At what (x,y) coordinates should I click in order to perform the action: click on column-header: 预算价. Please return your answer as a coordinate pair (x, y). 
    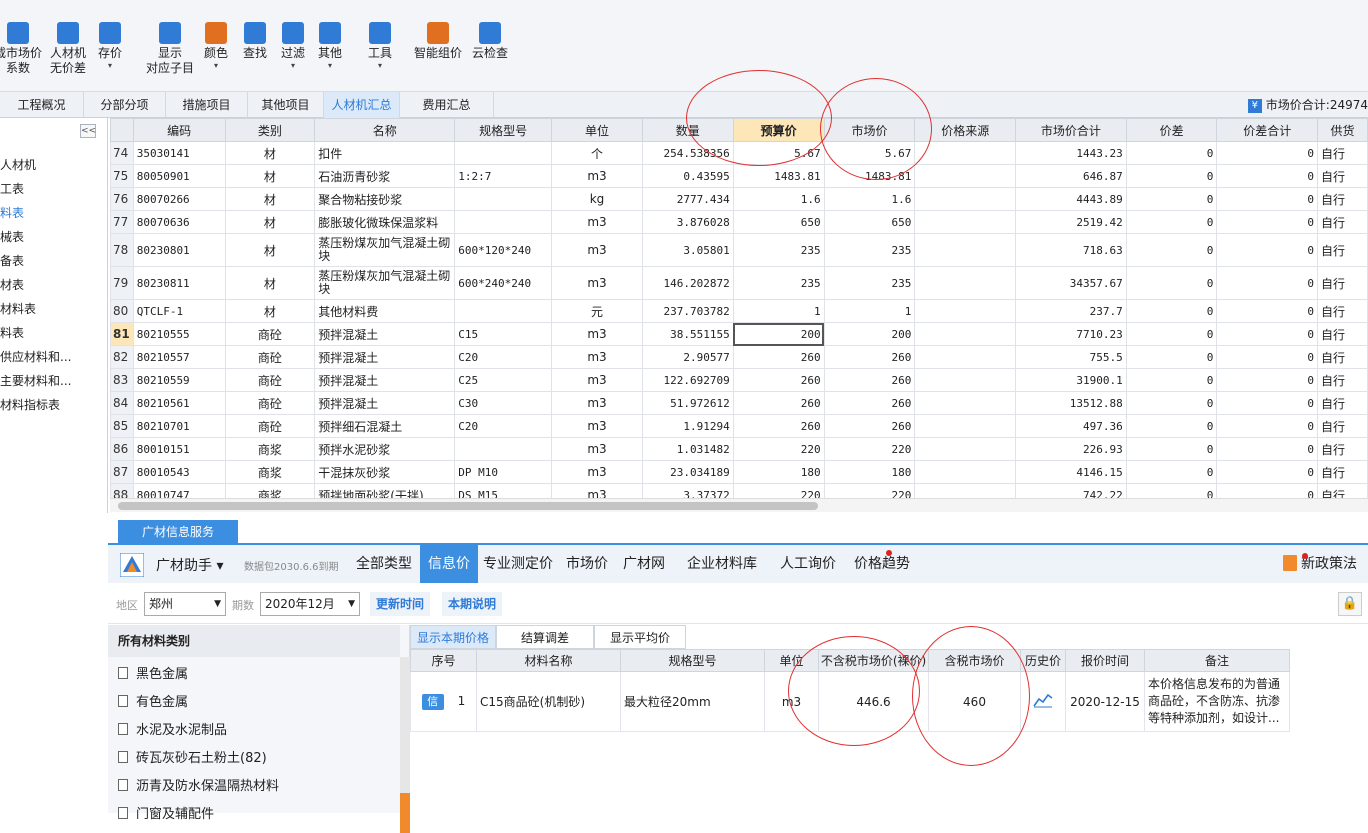
    Looking at the image, I should click on (778, 130).